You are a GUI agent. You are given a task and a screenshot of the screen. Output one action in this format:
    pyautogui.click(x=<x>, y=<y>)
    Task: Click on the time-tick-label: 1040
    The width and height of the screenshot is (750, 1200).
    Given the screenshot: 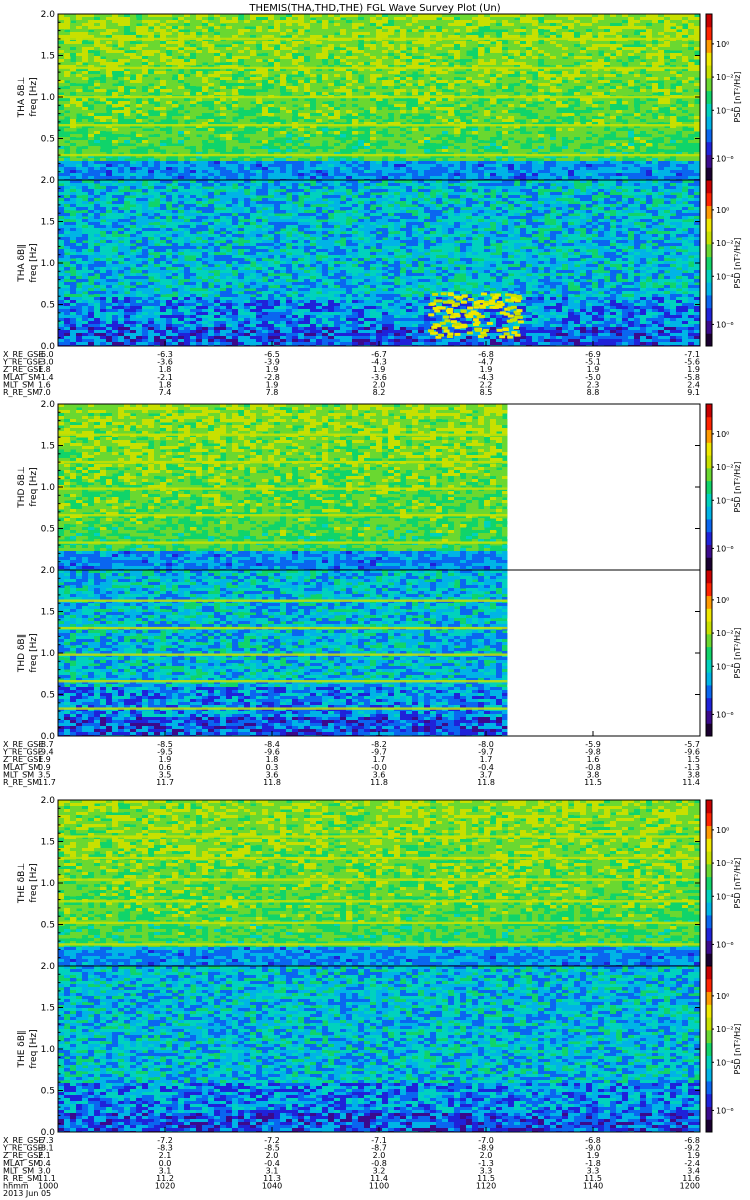 What is the action you would take?
    pyautogui.click(x=272, y=1186)
    